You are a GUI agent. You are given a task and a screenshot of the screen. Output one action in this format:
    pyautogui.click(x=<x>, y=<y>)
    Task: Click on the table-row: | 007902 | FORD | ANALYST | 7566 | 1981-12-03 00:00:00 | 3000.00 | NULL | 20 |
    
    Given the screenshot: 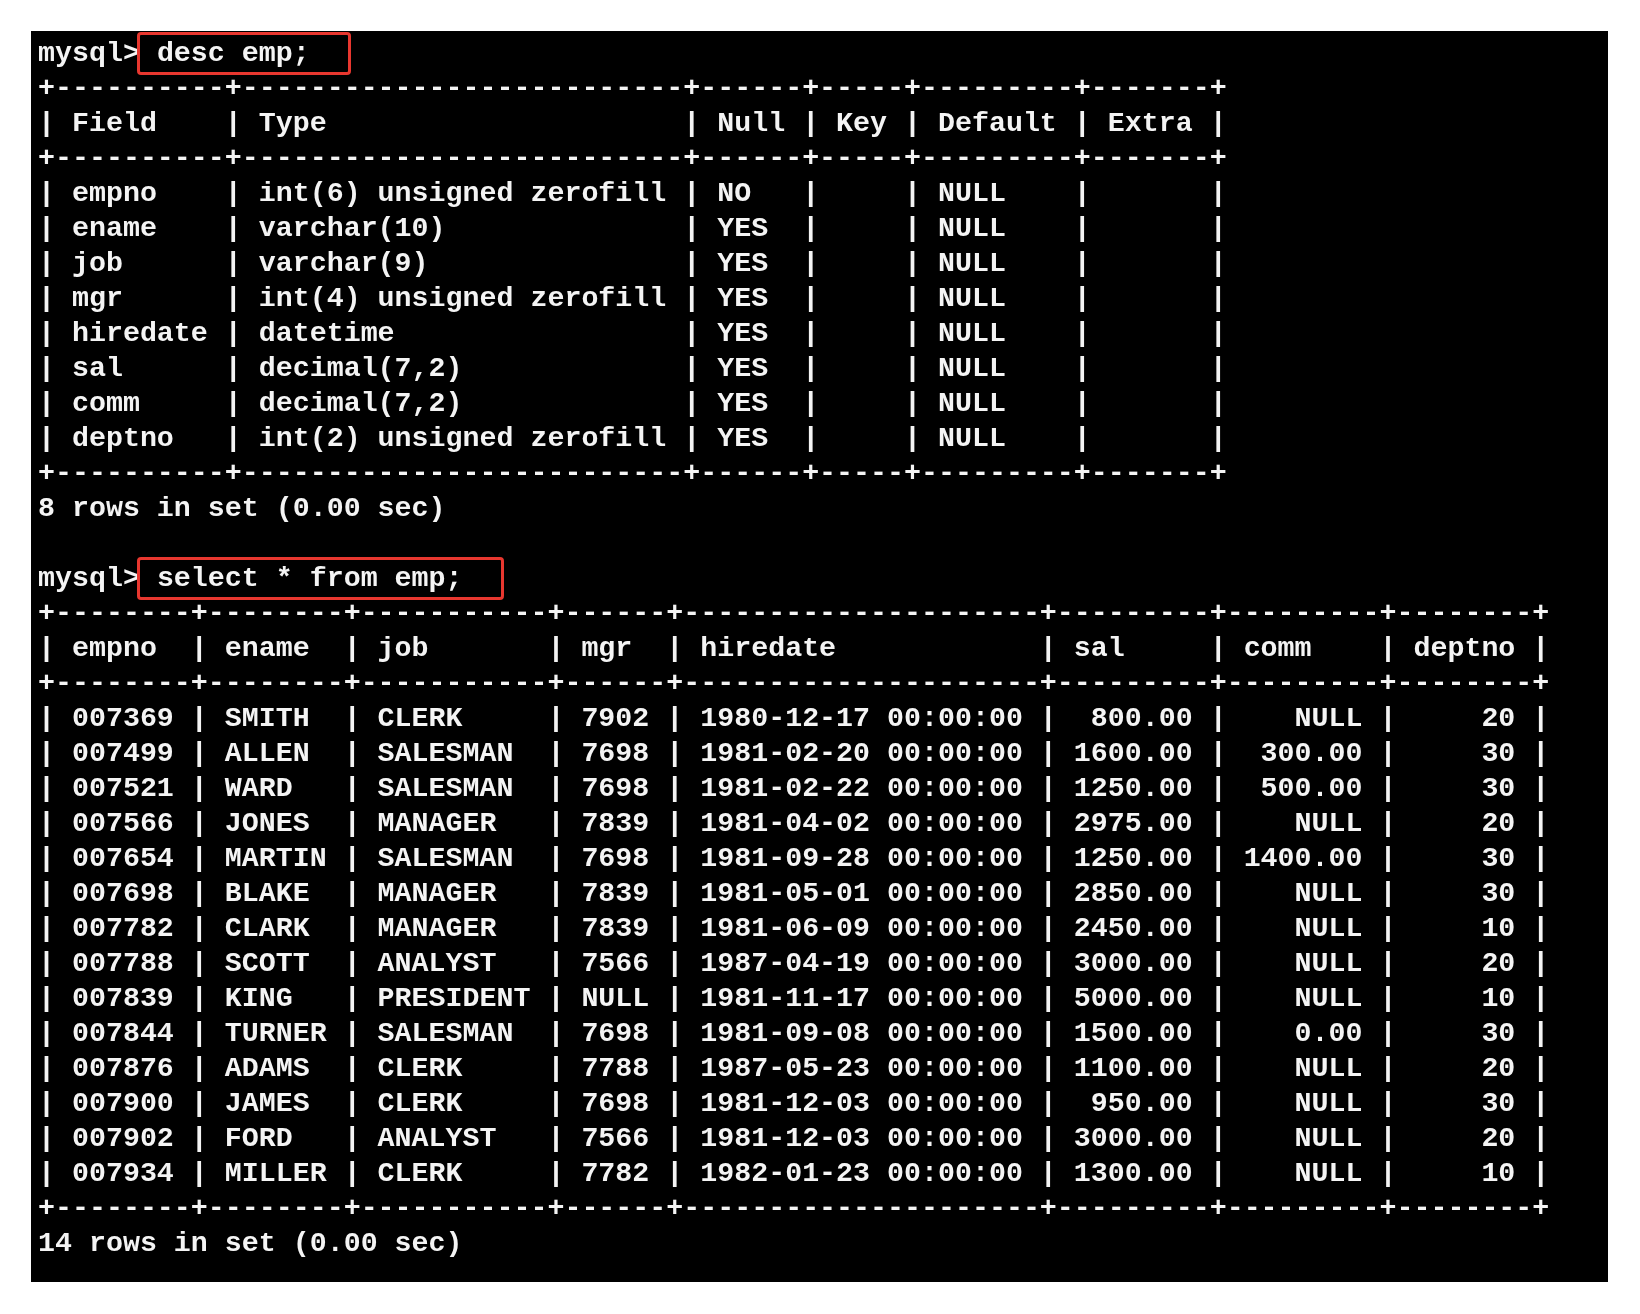 What is the action you would take?
    pyautogui.click(x=794, y=1138)
    